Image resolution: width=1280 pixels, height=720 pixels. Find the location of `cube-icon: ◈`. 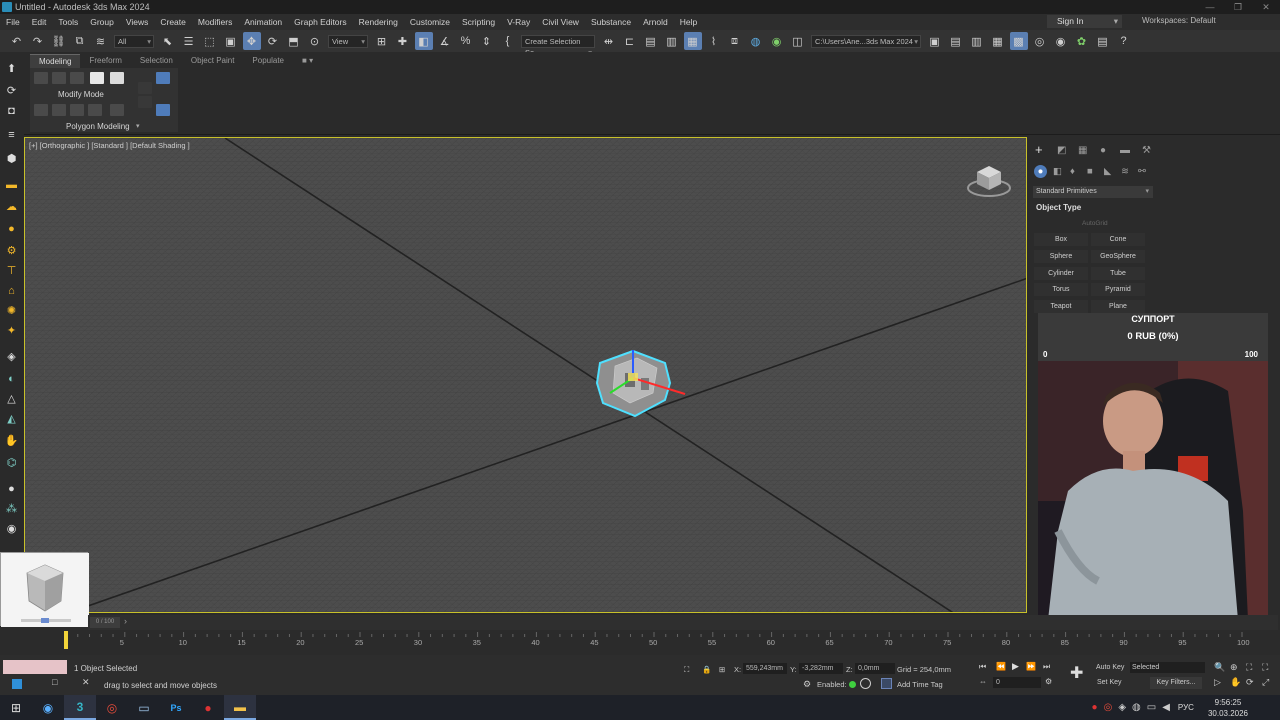

cube-icon: ◈ is located at coordinates (11, 357).